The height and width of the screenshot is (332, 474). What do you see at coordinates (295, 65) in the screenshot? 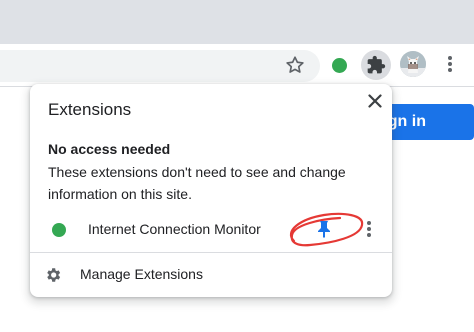
I see `star-icon` at bounding box center [295, 65].